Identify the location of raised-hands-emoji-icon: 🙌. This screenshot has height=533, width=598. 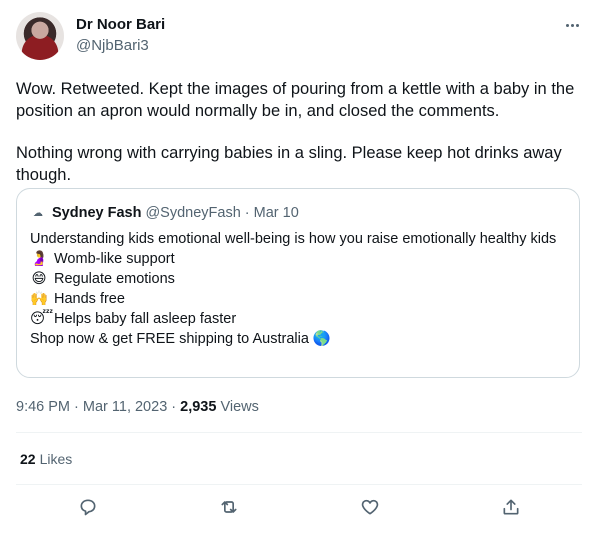
(39, 299).